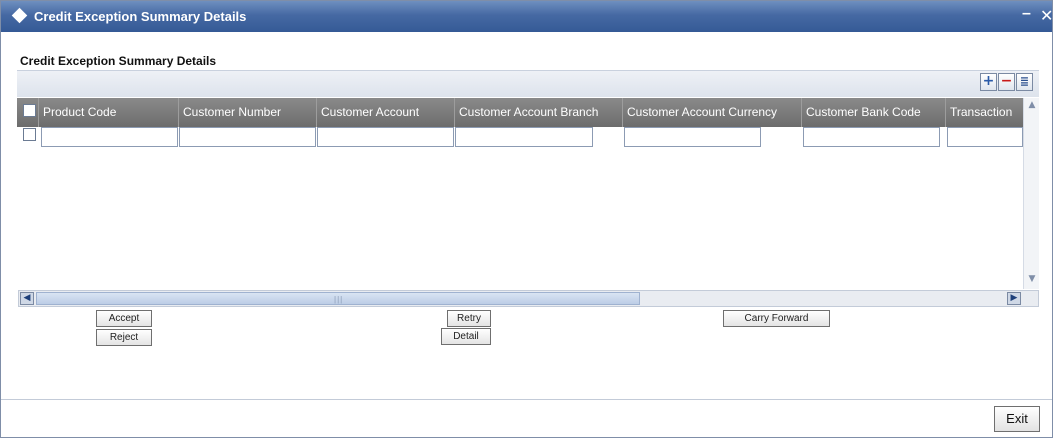 This screenshot has height=438, width=1053. I want to click on carry-forward-button: Carry Forward, so click(776, 318).